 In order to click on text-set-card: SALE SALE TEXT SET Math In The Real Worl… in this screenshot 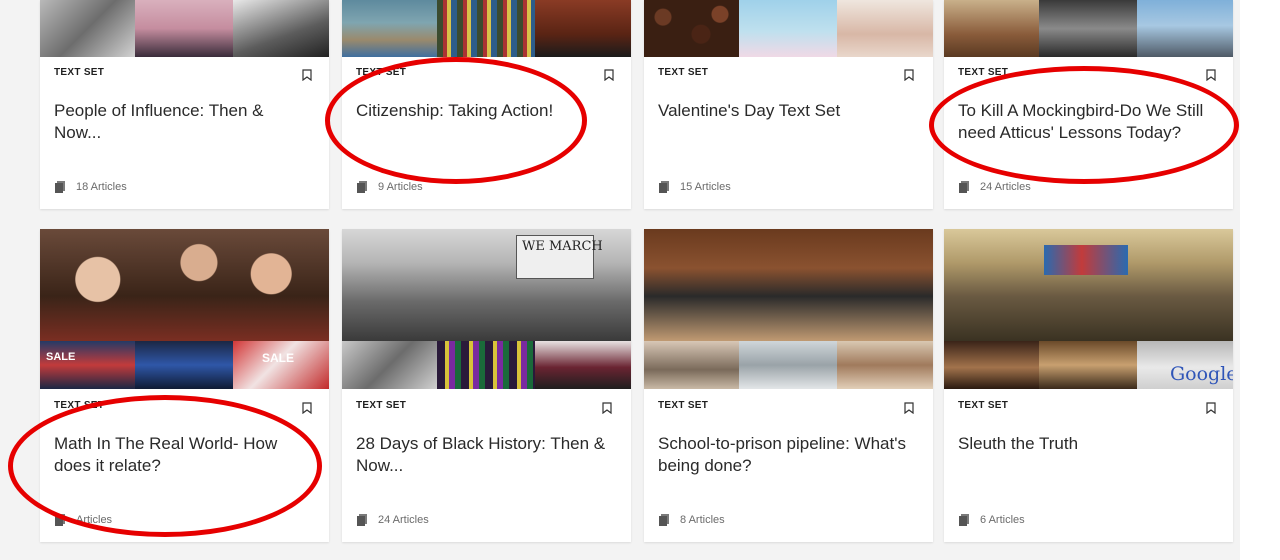, I will do `click(184, 385)`.